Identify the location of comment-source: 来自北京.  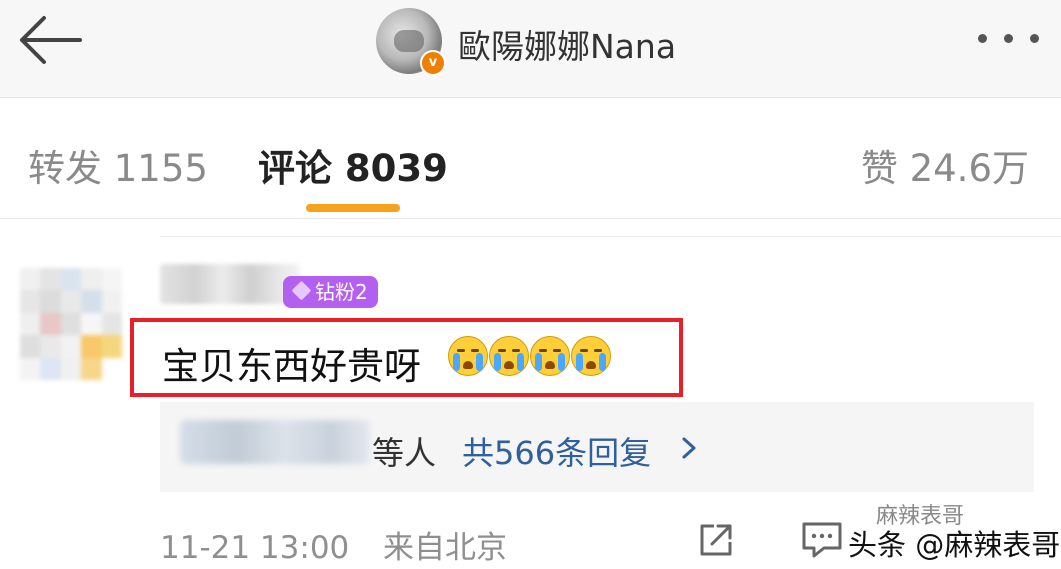
(445, 548).